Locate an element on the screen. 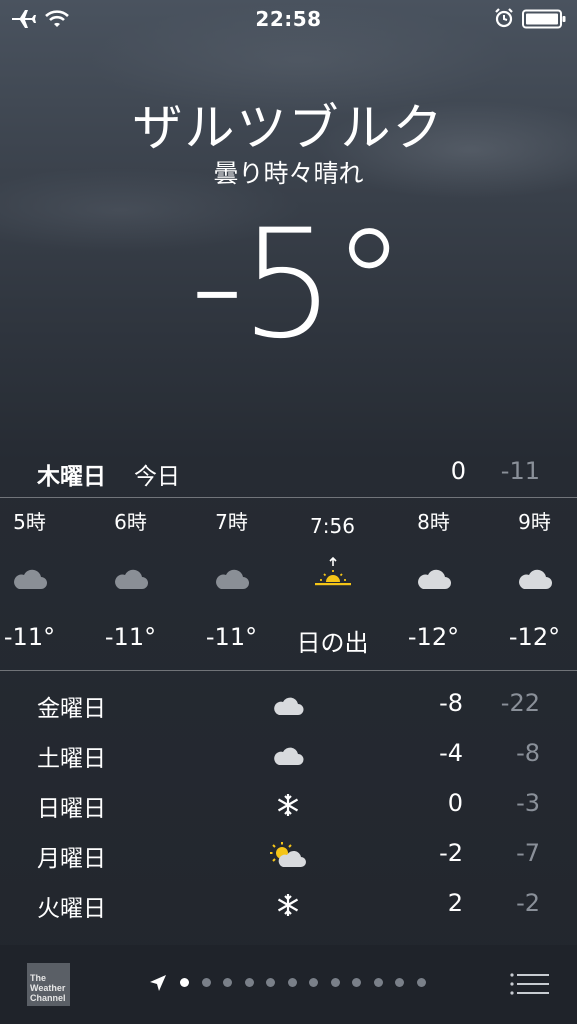  today-high-temp: 0 is located at coordinates (458, 471).